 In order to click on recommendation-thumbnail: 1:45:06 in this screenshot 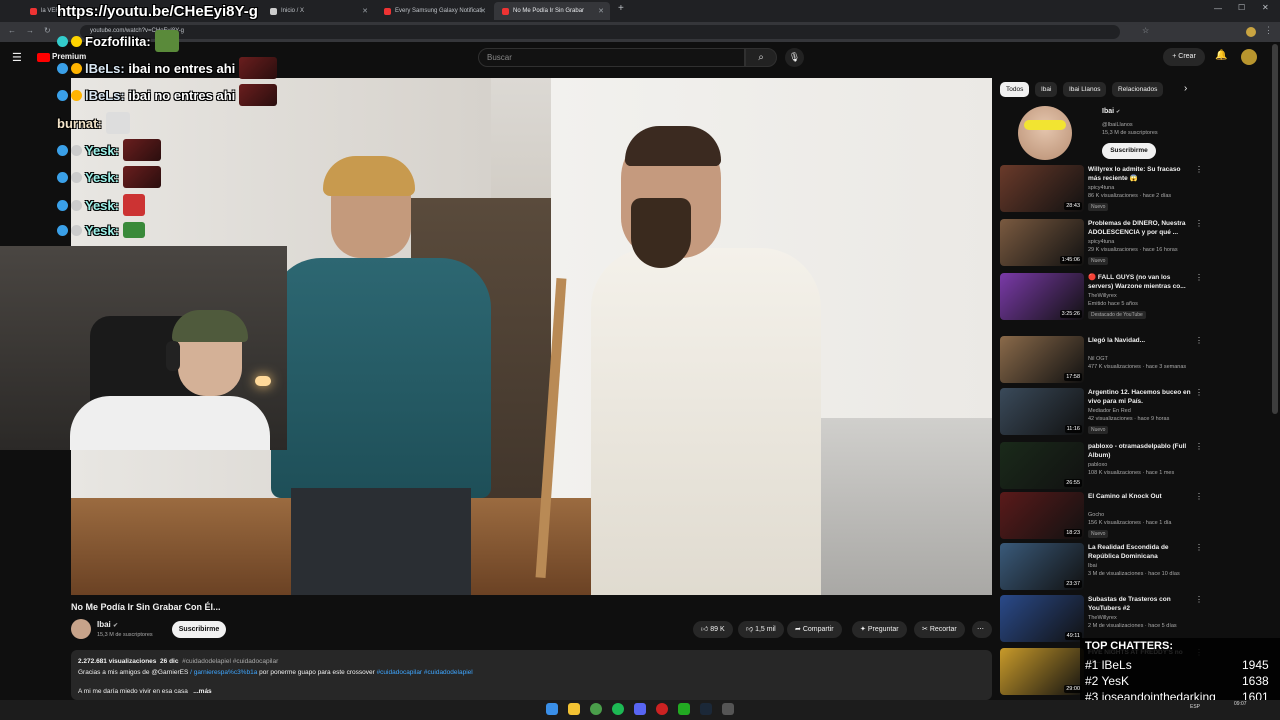, I will do `click(1042, 242)`.